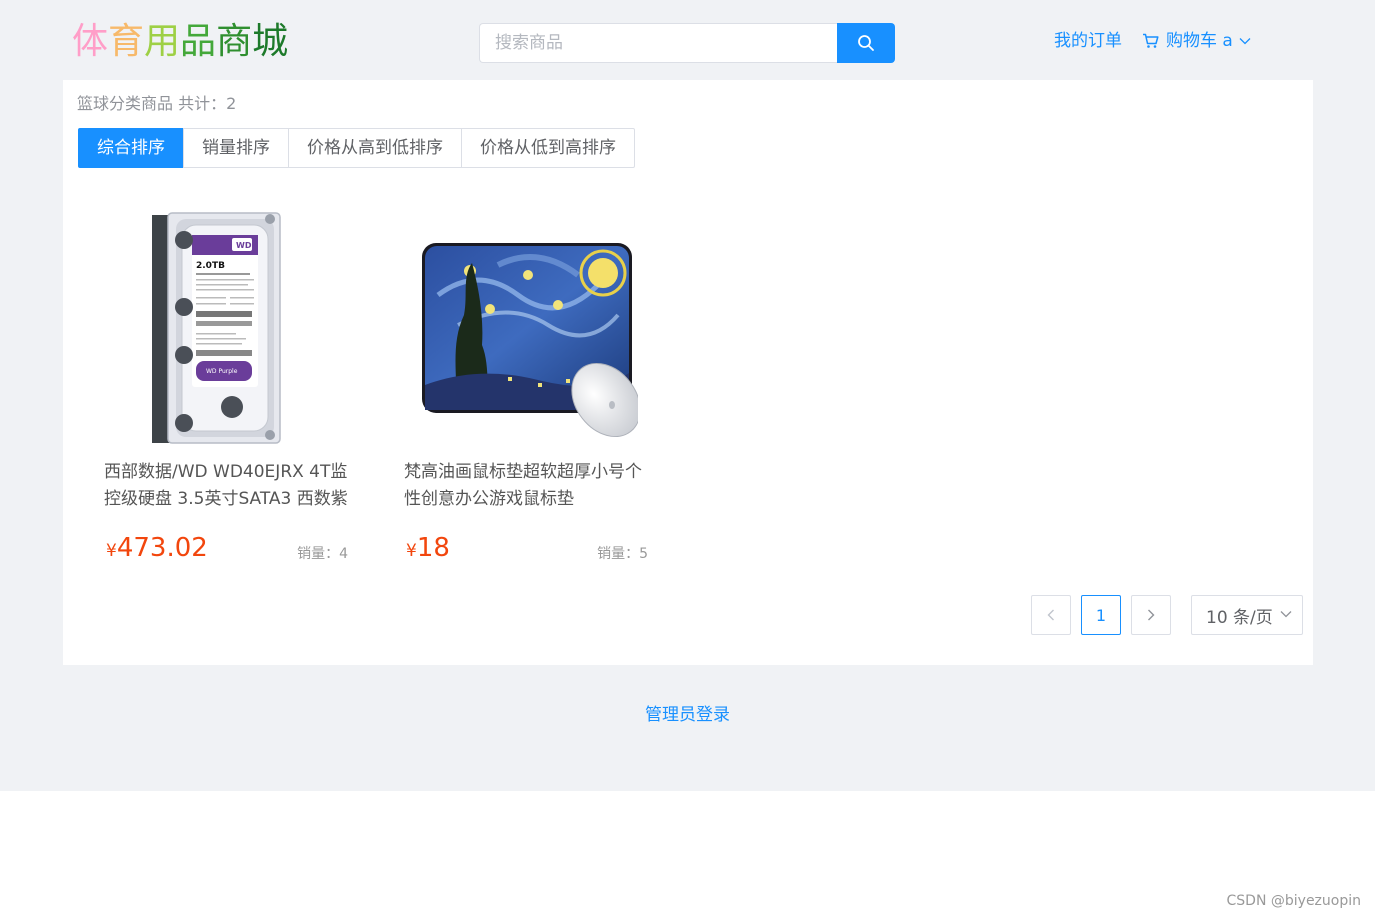 This screenshot has height=920, width=1375. I want to click on logo-char: 品, so click(198, 41).